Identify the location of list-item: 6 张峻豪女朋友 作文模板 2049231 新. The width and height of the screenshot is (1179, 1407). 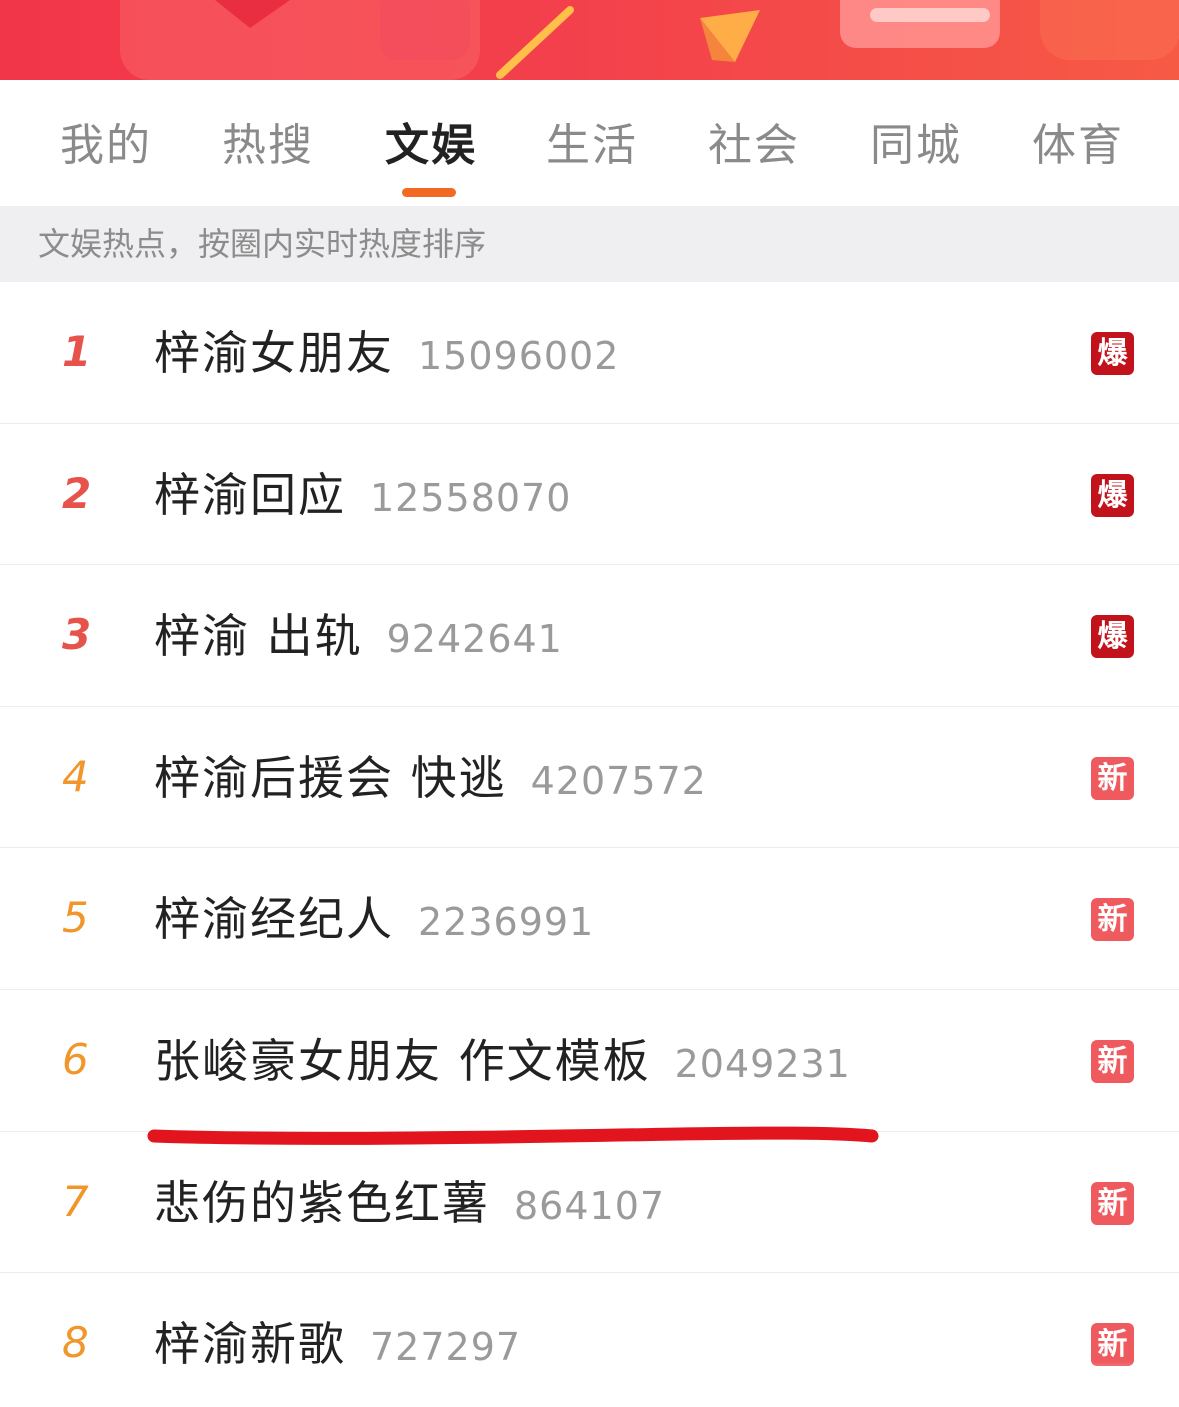
(589, 1060).